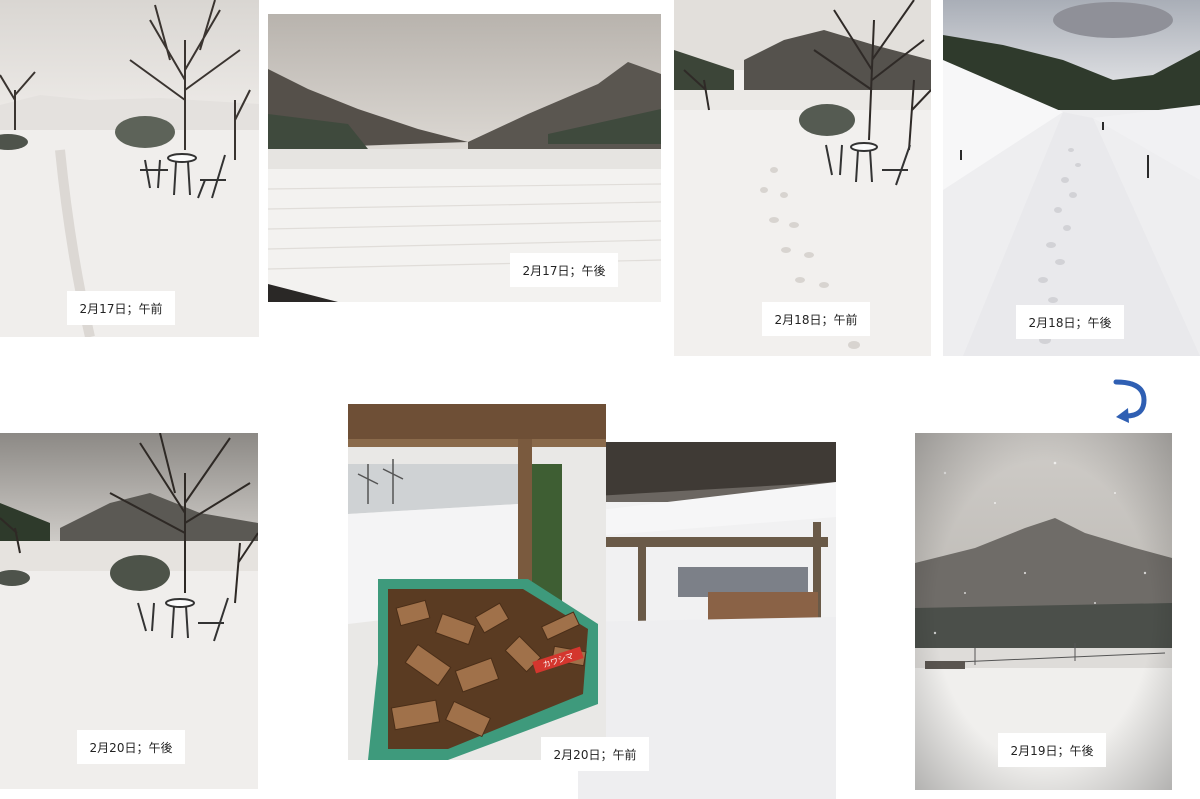 This screenshot has height=799, width=1200. I want to click on photo-caption: 2月18日；午前, so click(816, 319).